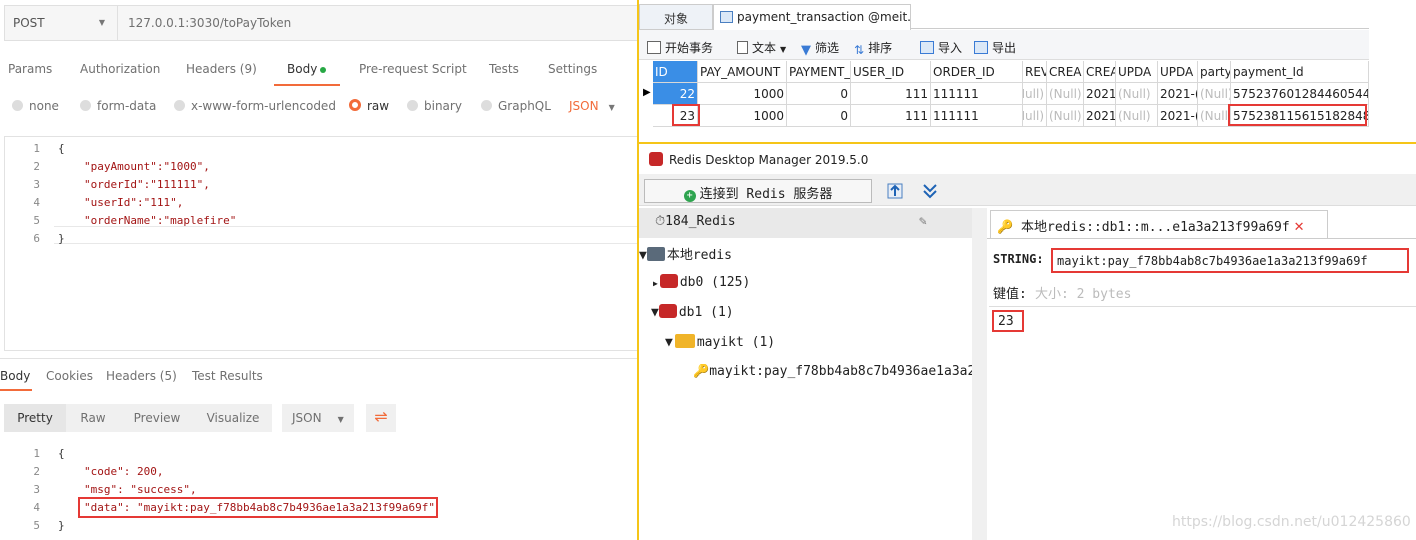 This screenshot has height=540, width=1416. Describe the element at coordinates (685, 253) in the screenshot. I see `tree-local-item: ▼ 本地redis` at that location.